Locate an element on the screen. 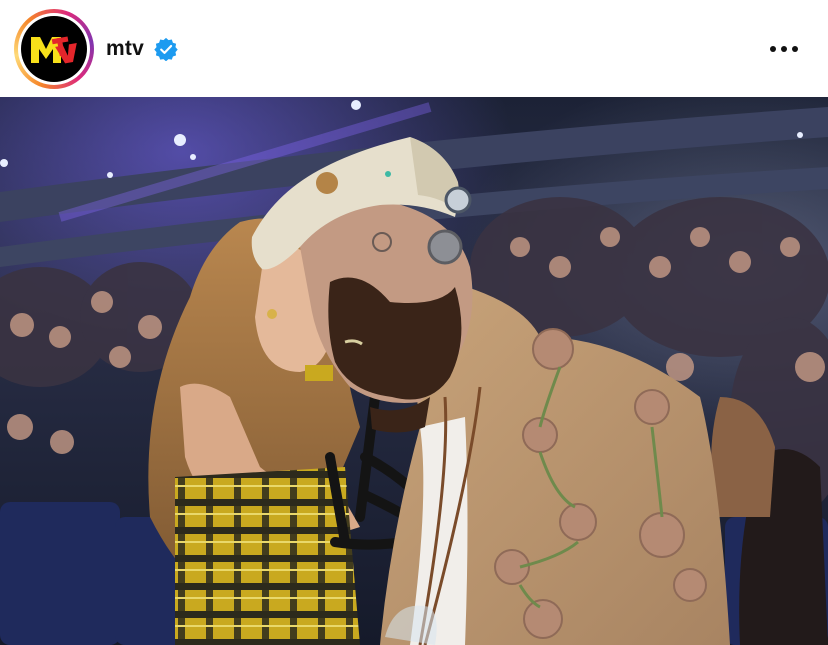 This screenshot has width=828, height=645. more-options-icon is located at coordinates (773, 48).